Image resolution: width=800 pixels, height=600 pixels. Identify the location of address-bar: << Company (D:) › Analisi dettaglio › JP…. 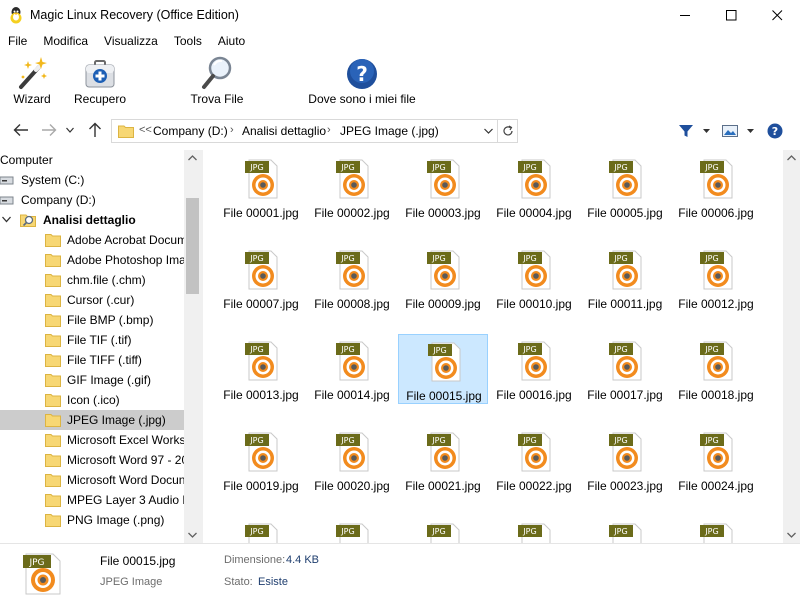
(304, 131).